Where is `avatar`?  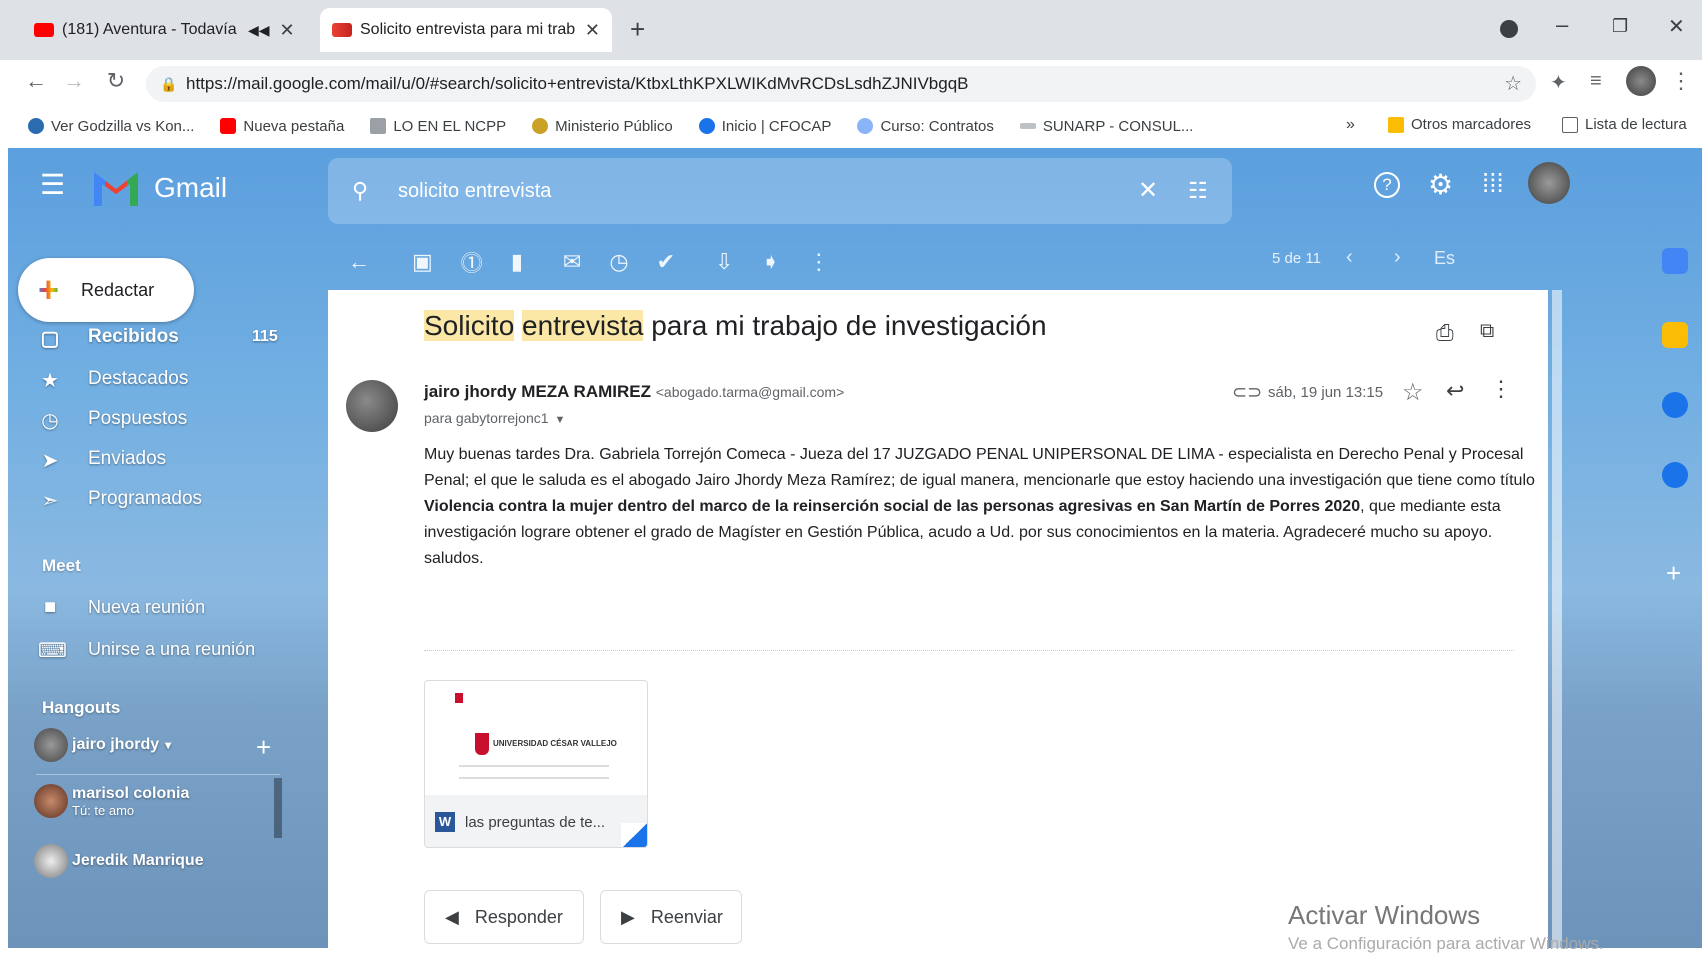
avatar is located at coordinates (51, 801).